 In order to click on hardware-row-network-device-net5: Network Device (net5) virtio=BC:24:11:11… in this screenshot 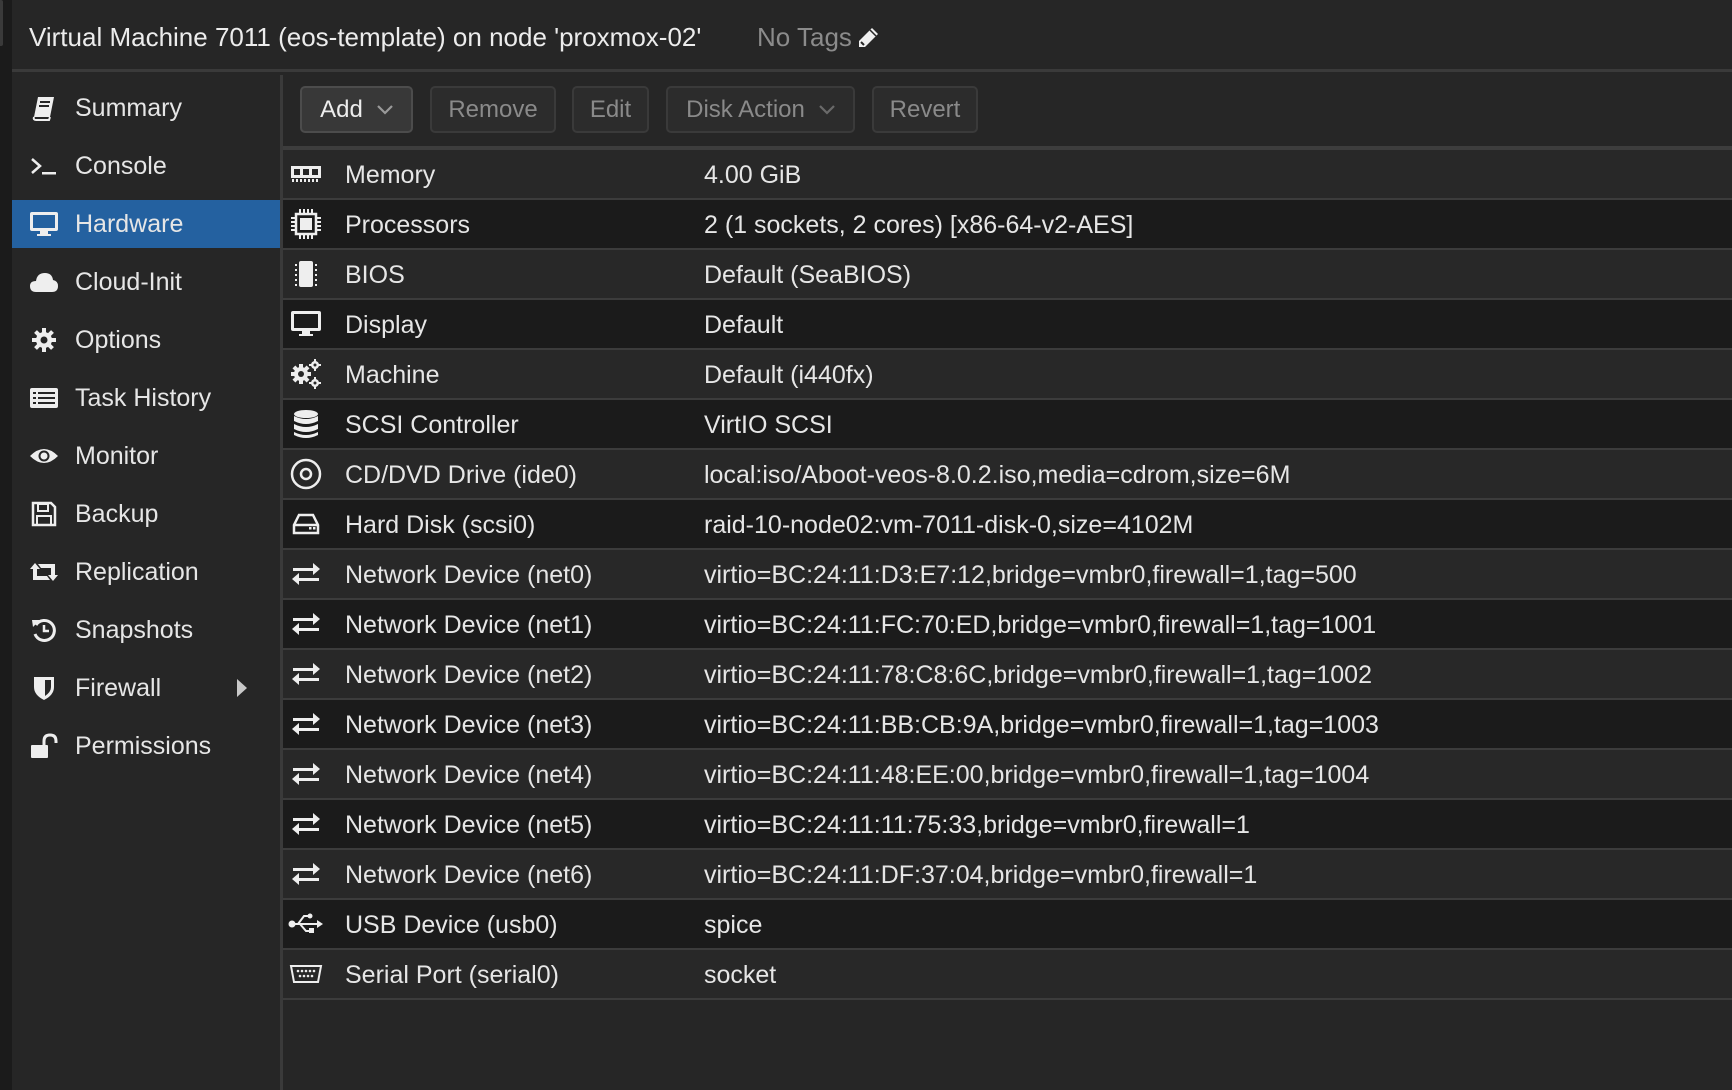, I will do `click(1007, 825)`.